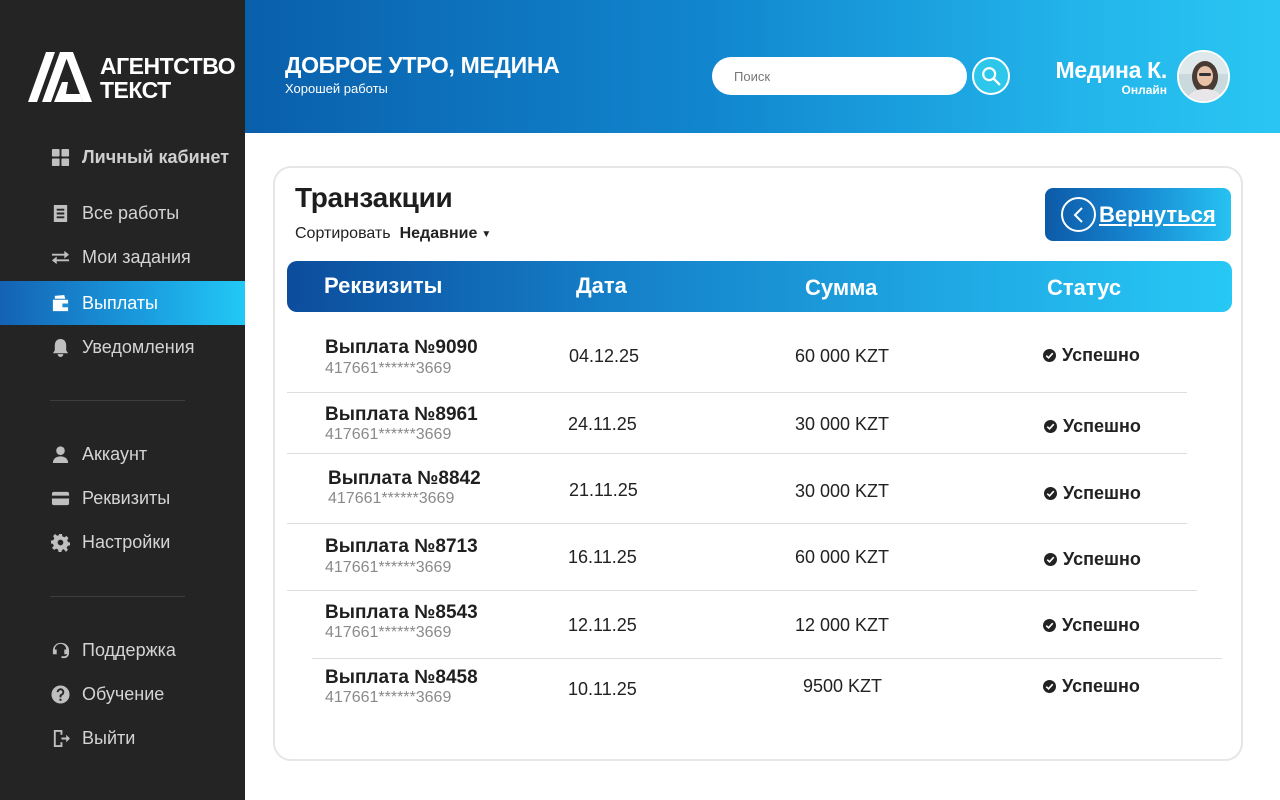 Image resolution: width=1280 pixels, height=800 pixels. Describe the element at coordinates (401, 546) in the screenshot. I see `payout-name: Выплата №8713` at that location.